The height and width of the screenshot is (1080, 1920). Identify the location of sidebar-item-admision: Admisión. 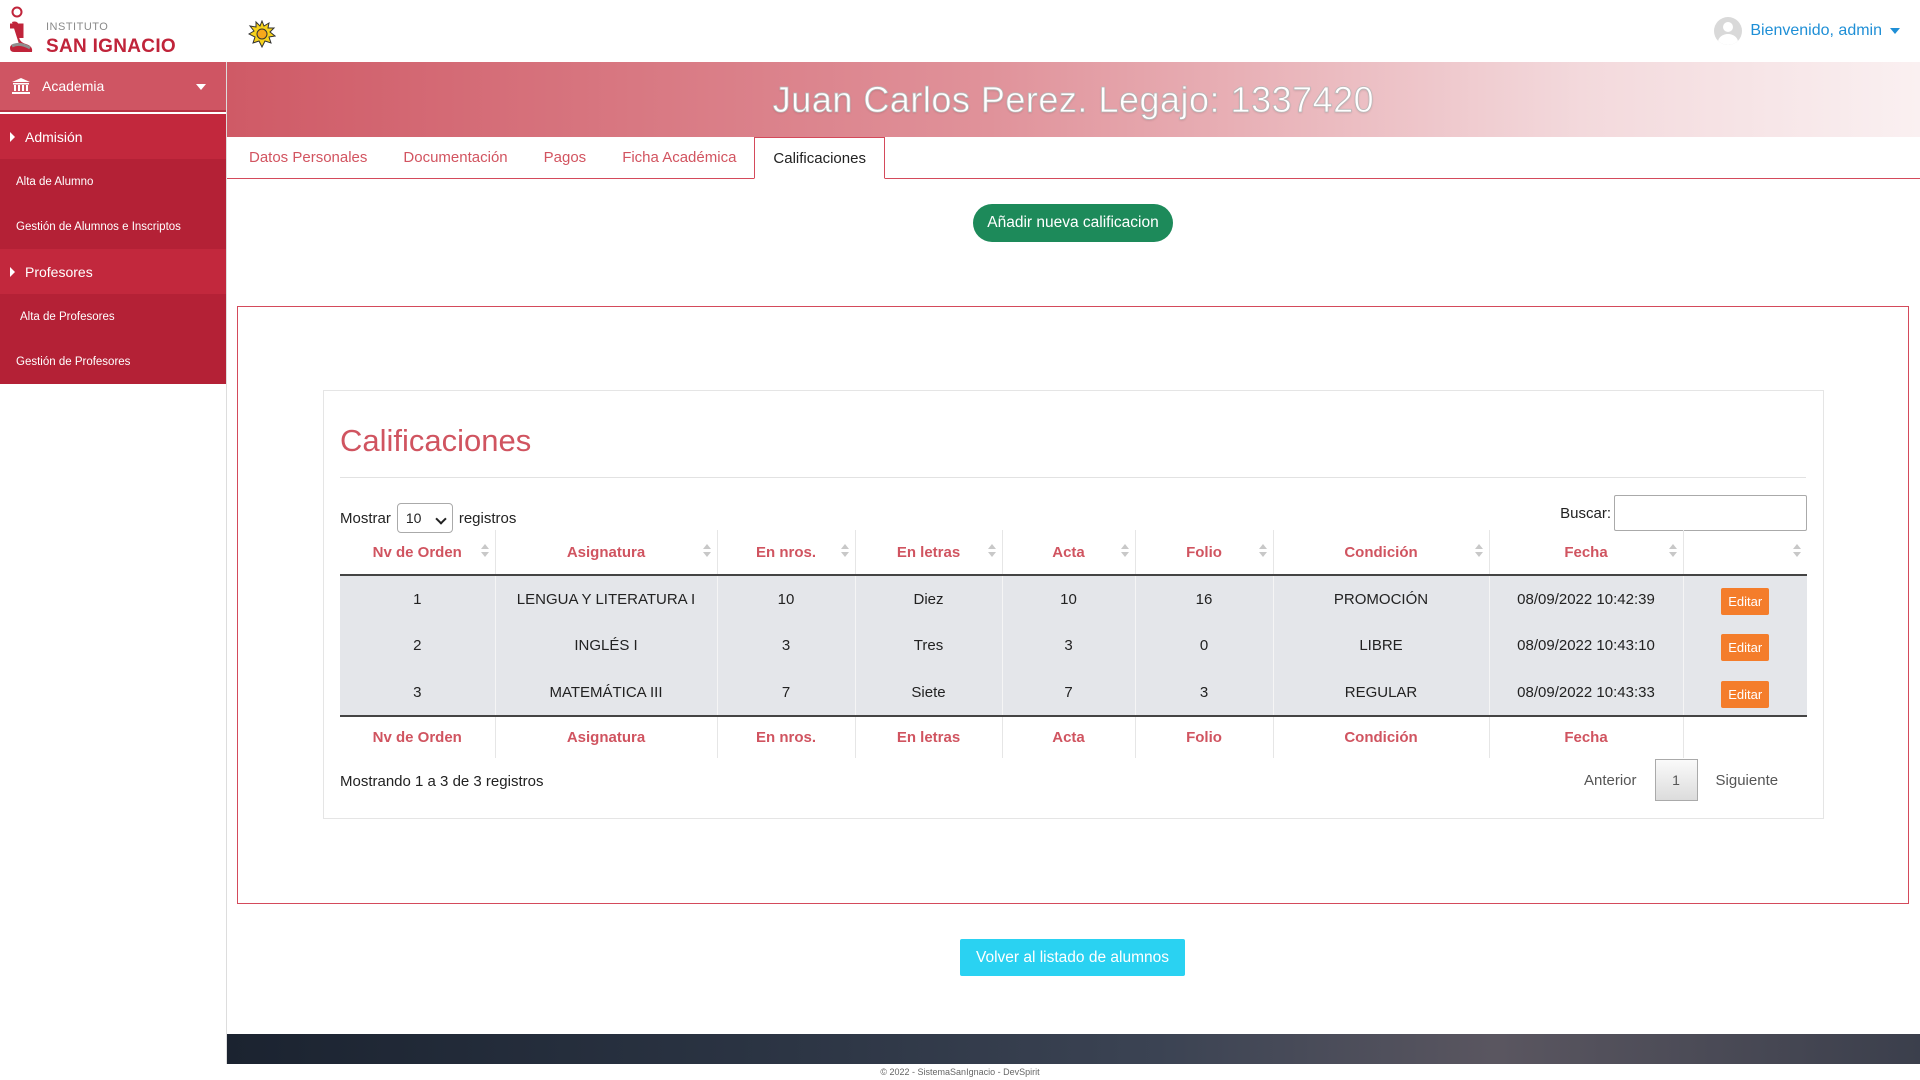
(113, 136).